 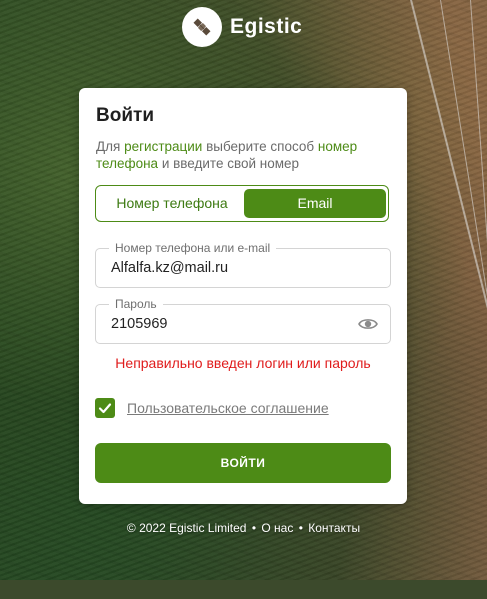 What do you see at coordinates (231, 324) in the screenshot?
I see `password-input` at bounding box center [231, 324].